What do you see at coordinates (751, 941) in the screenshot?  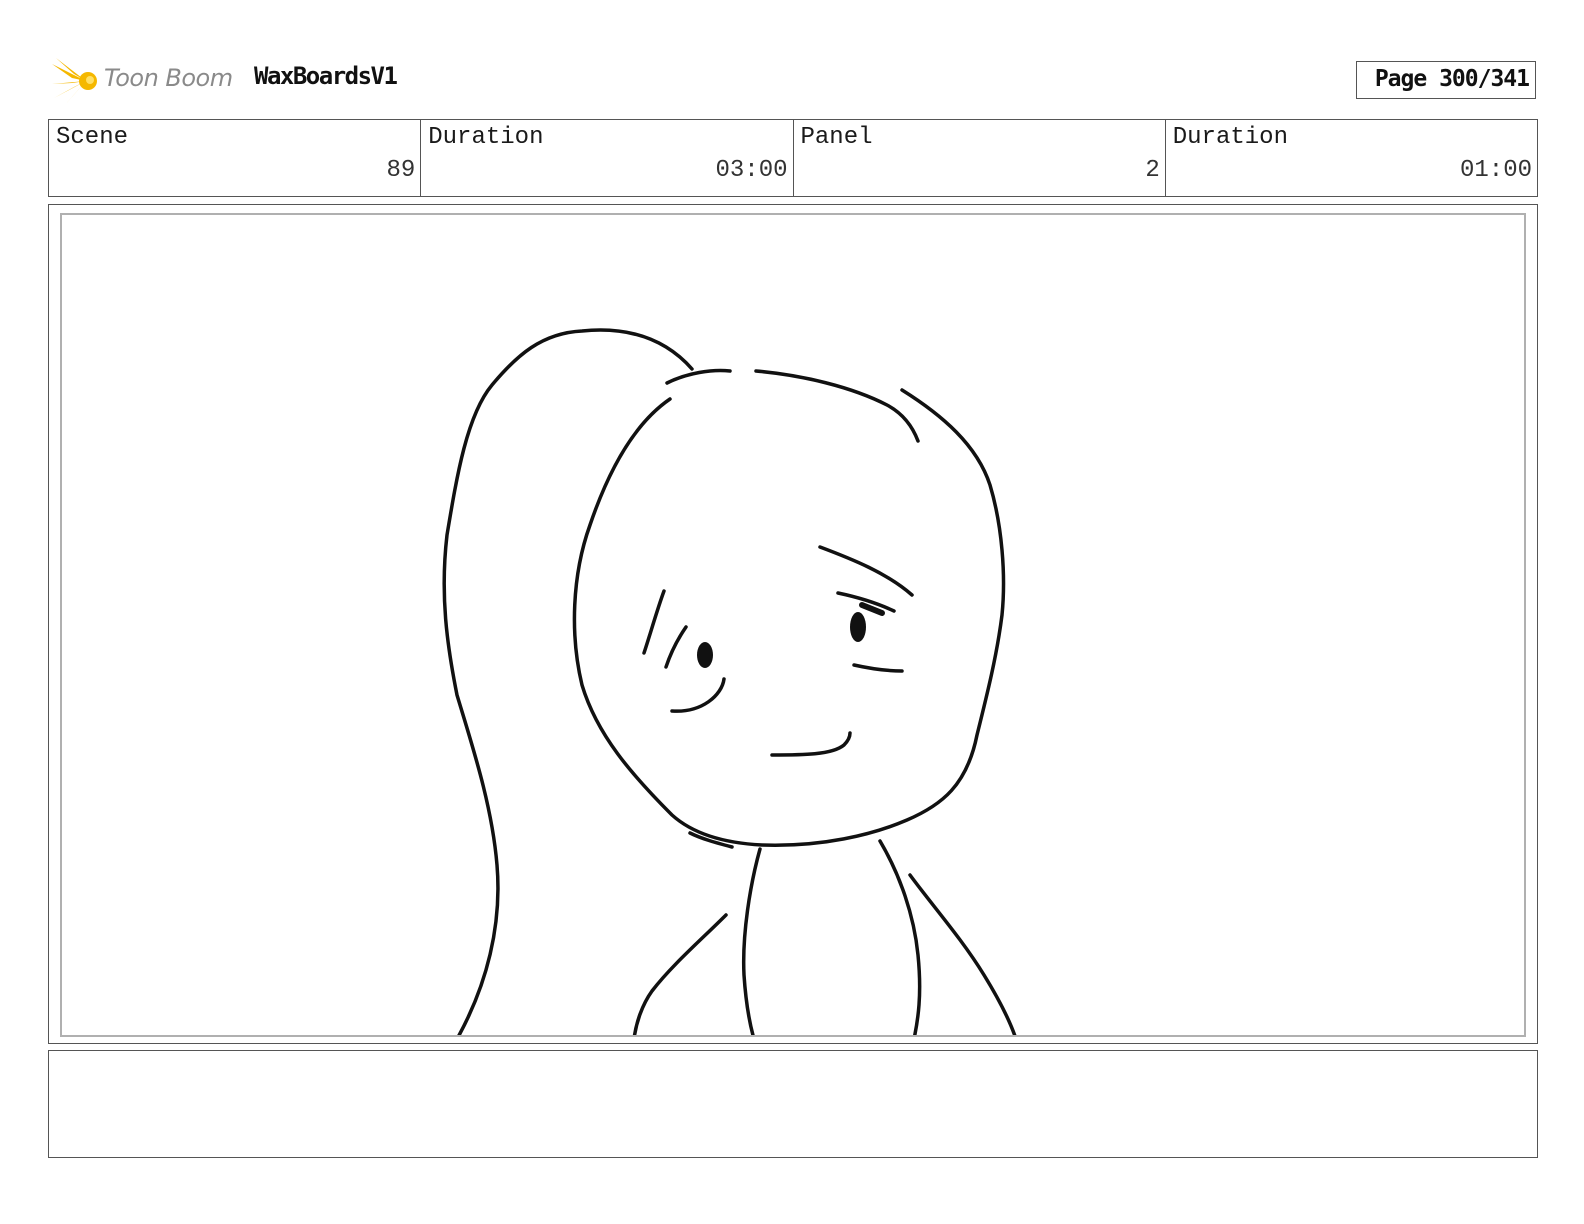 I see `neck-left` at bounding box center [751, 941].